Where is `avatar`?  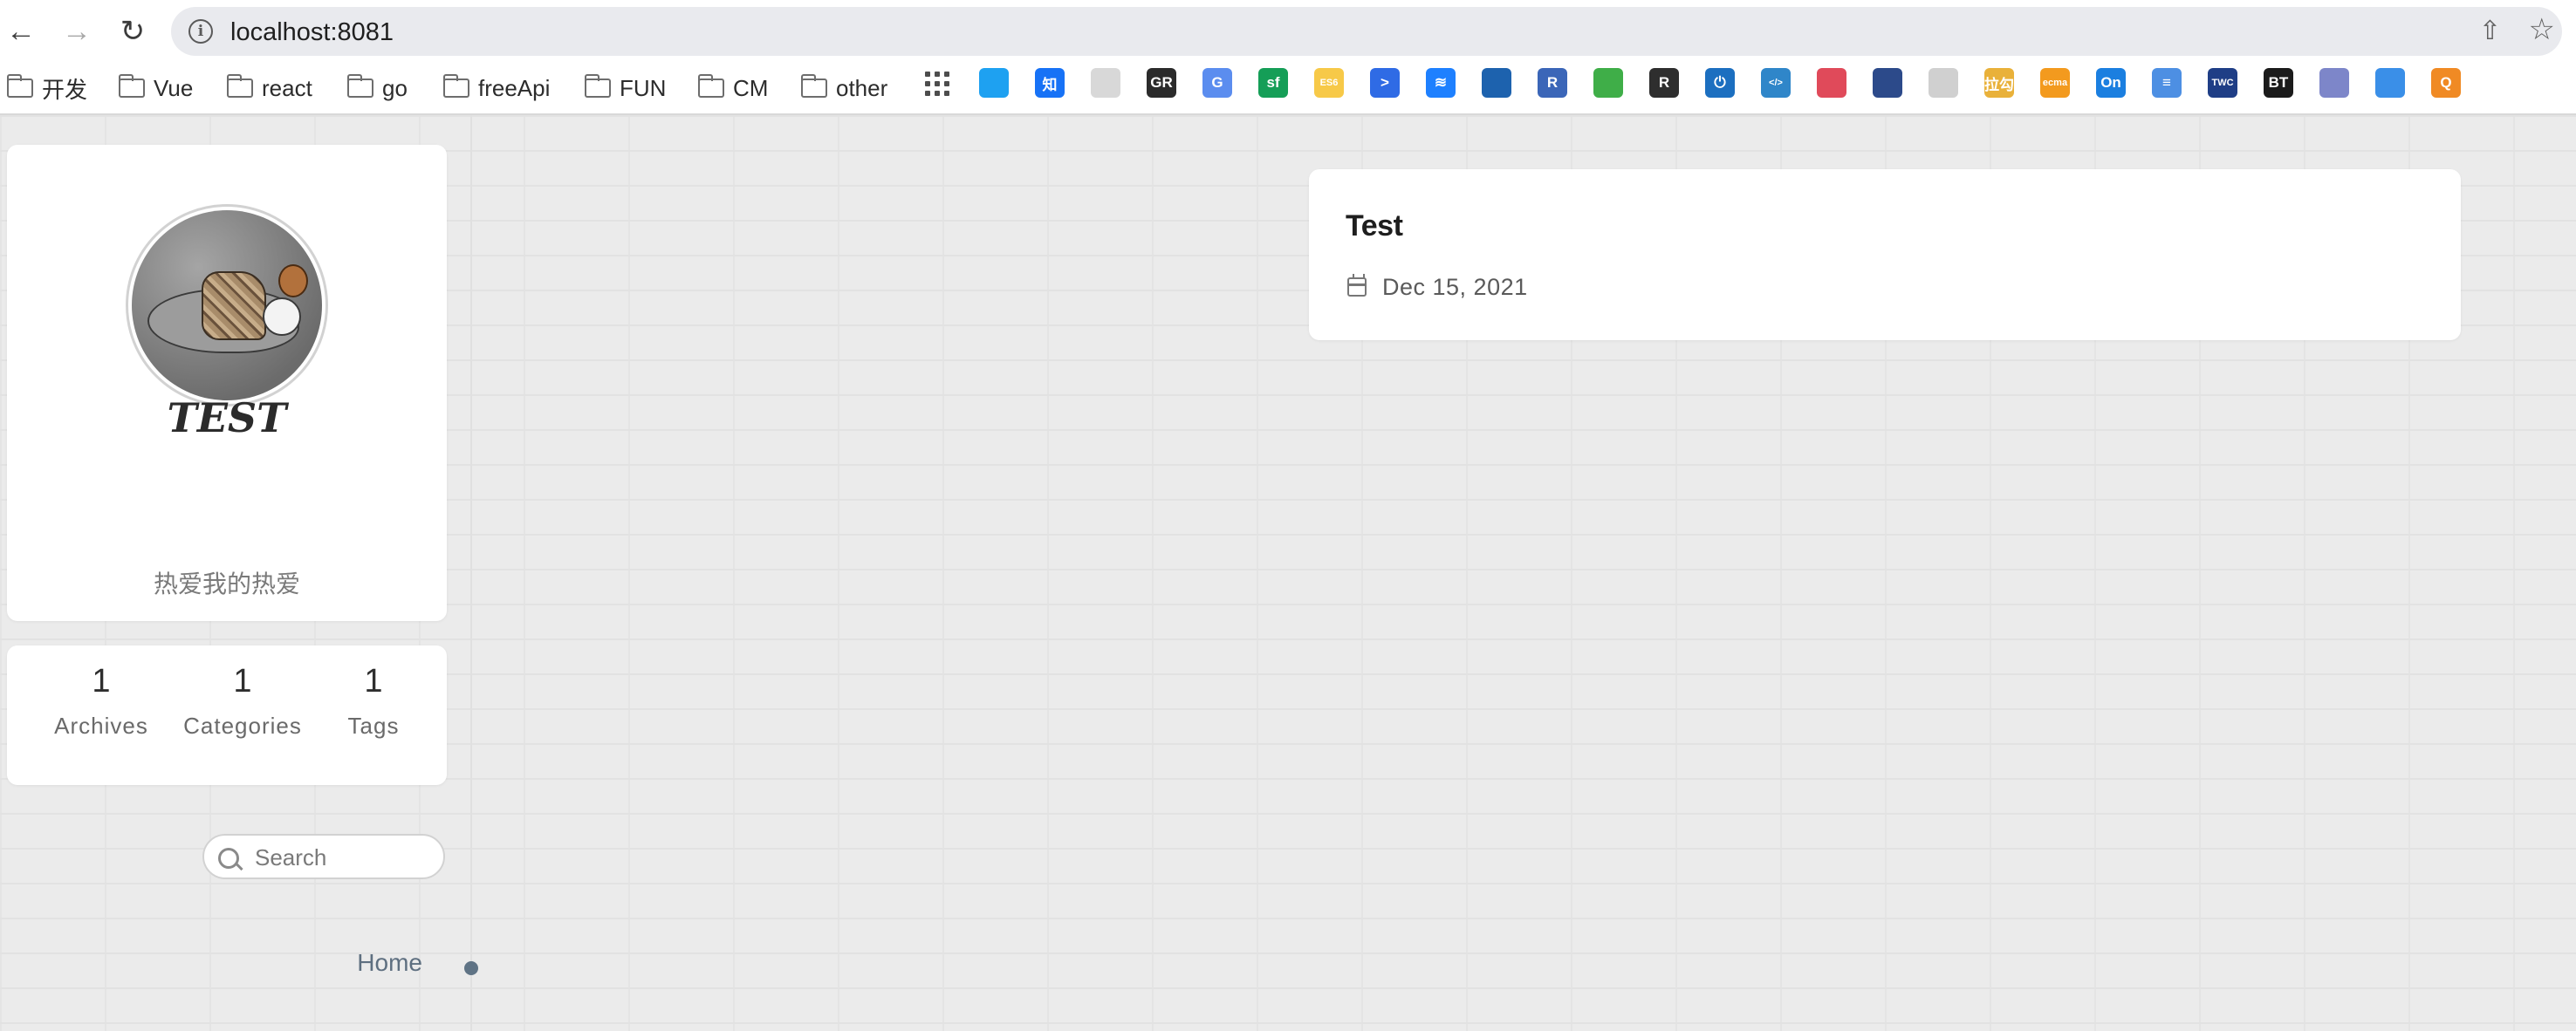
avatar is located at coordinates (227, 305).